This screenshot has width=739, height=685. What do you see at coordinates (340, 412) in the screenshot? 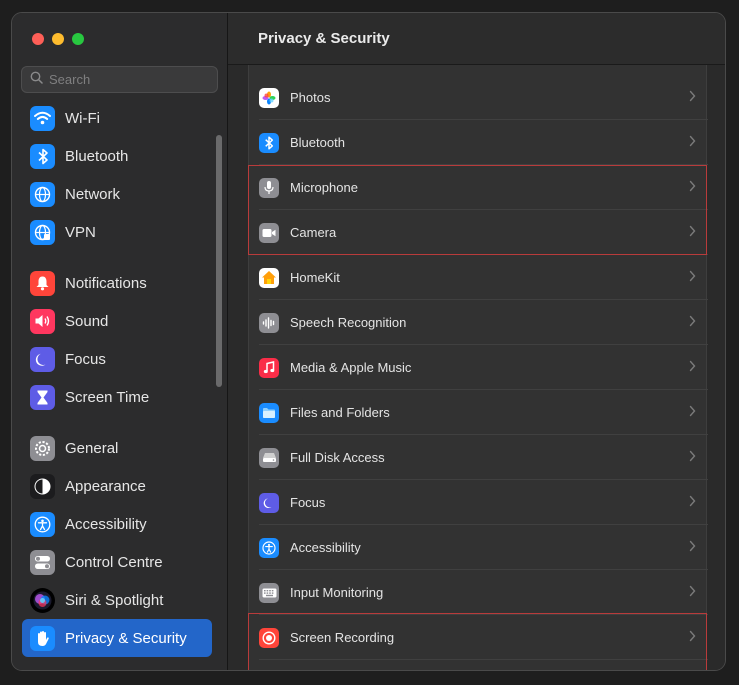
I see `list-item-label: Files and Folders` at bounding box center [340, 412].